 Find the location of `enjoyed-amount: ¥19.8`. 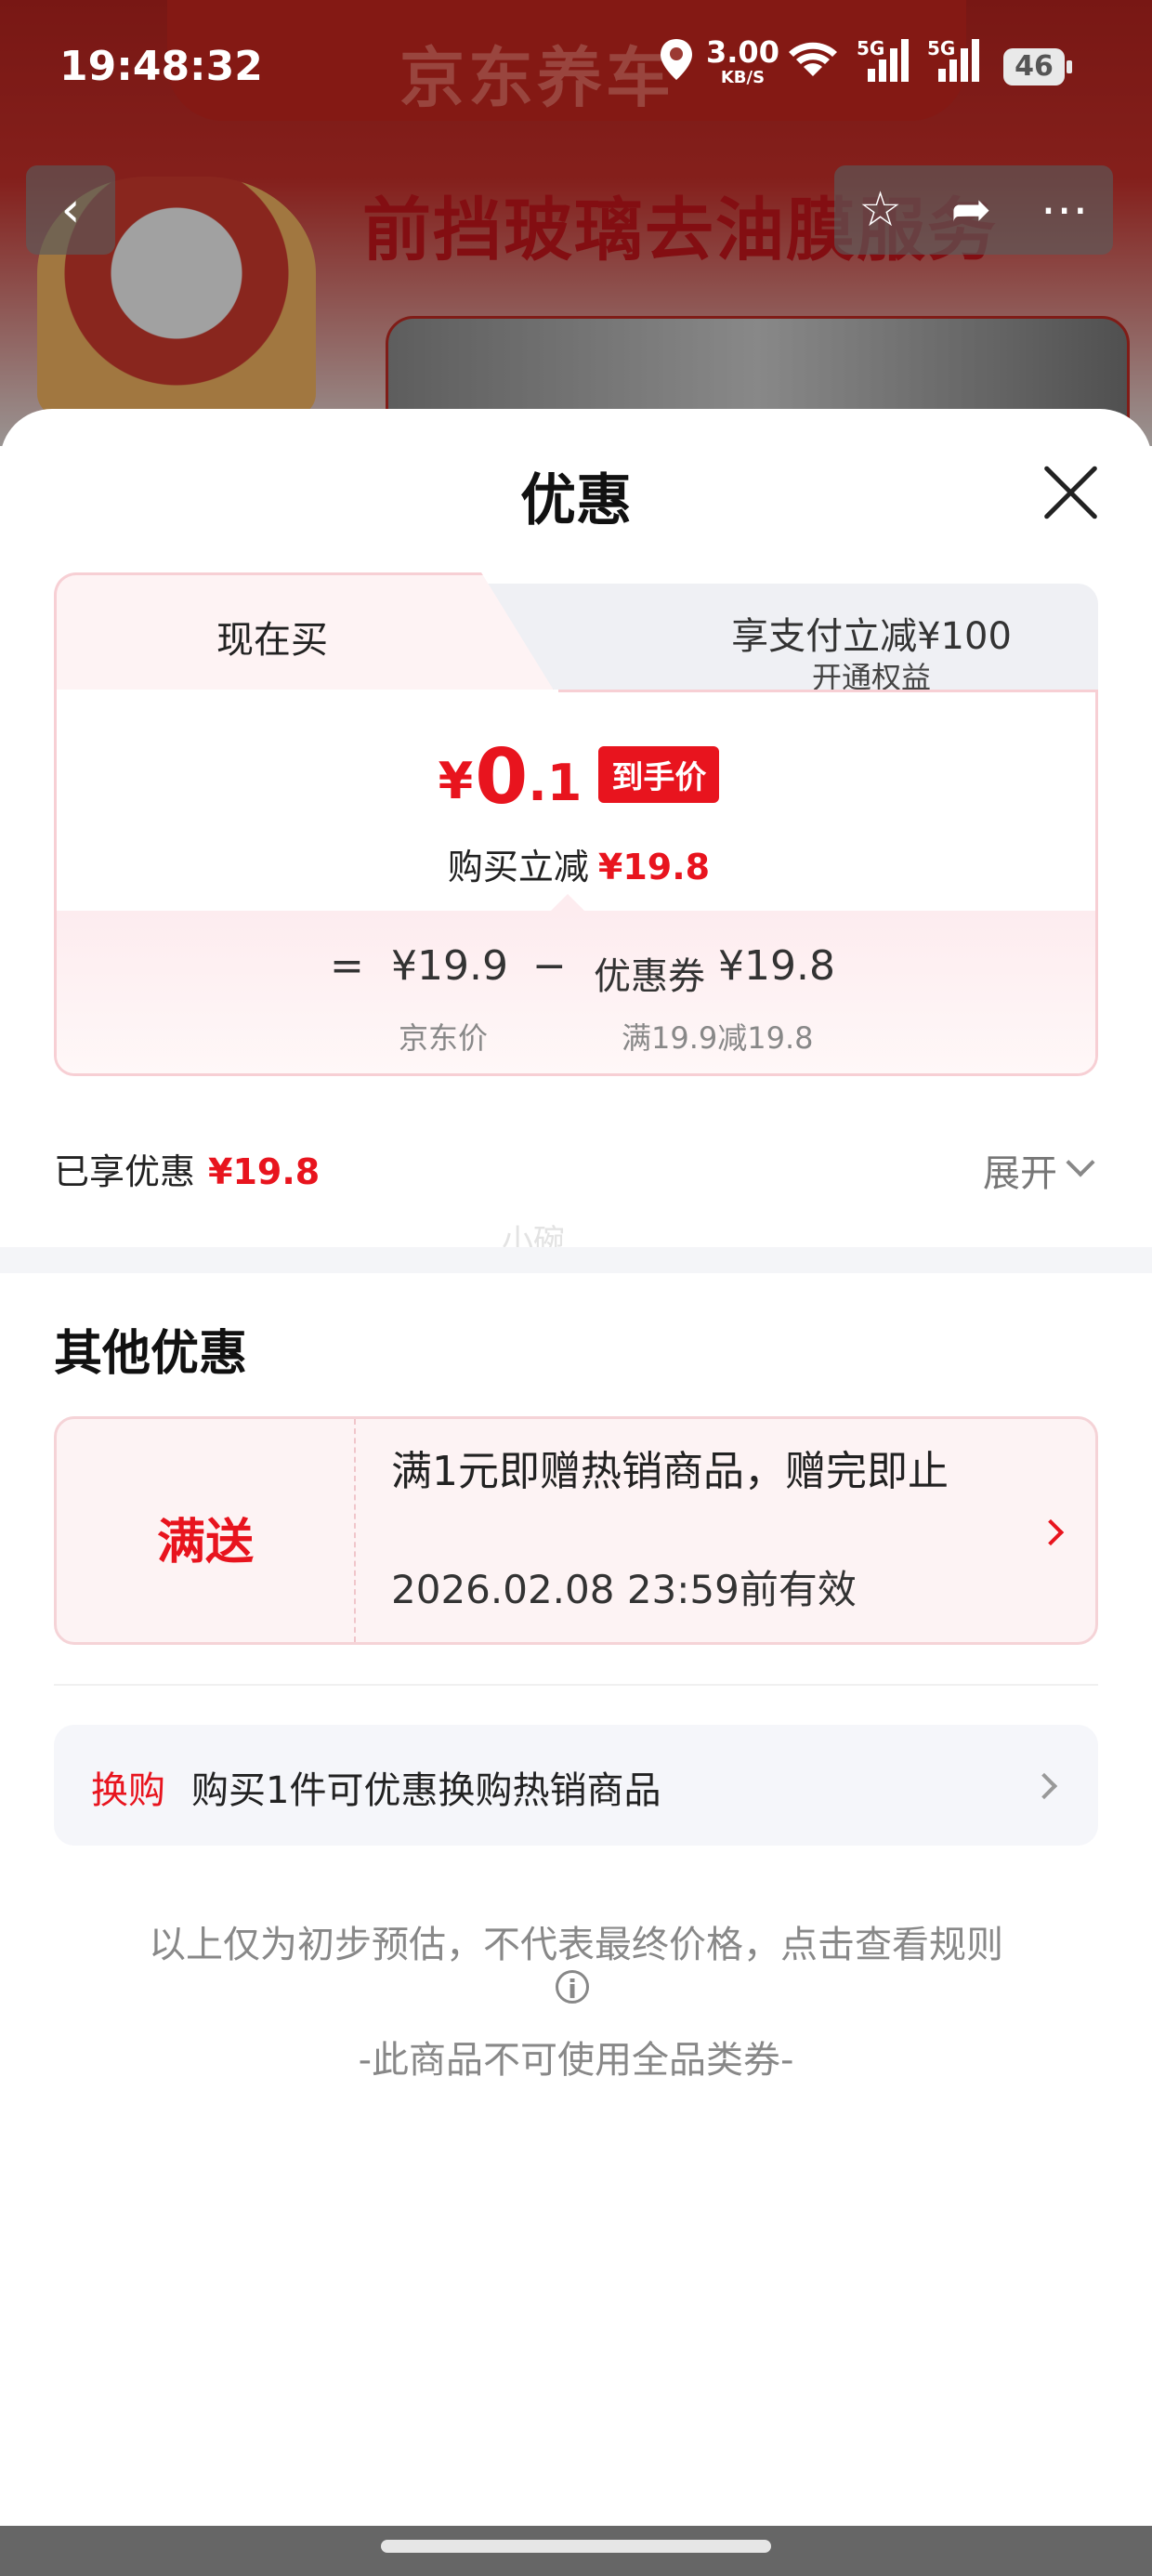

enjoyed-amount: ¥19.8 is located at coordinates (264, 1171).